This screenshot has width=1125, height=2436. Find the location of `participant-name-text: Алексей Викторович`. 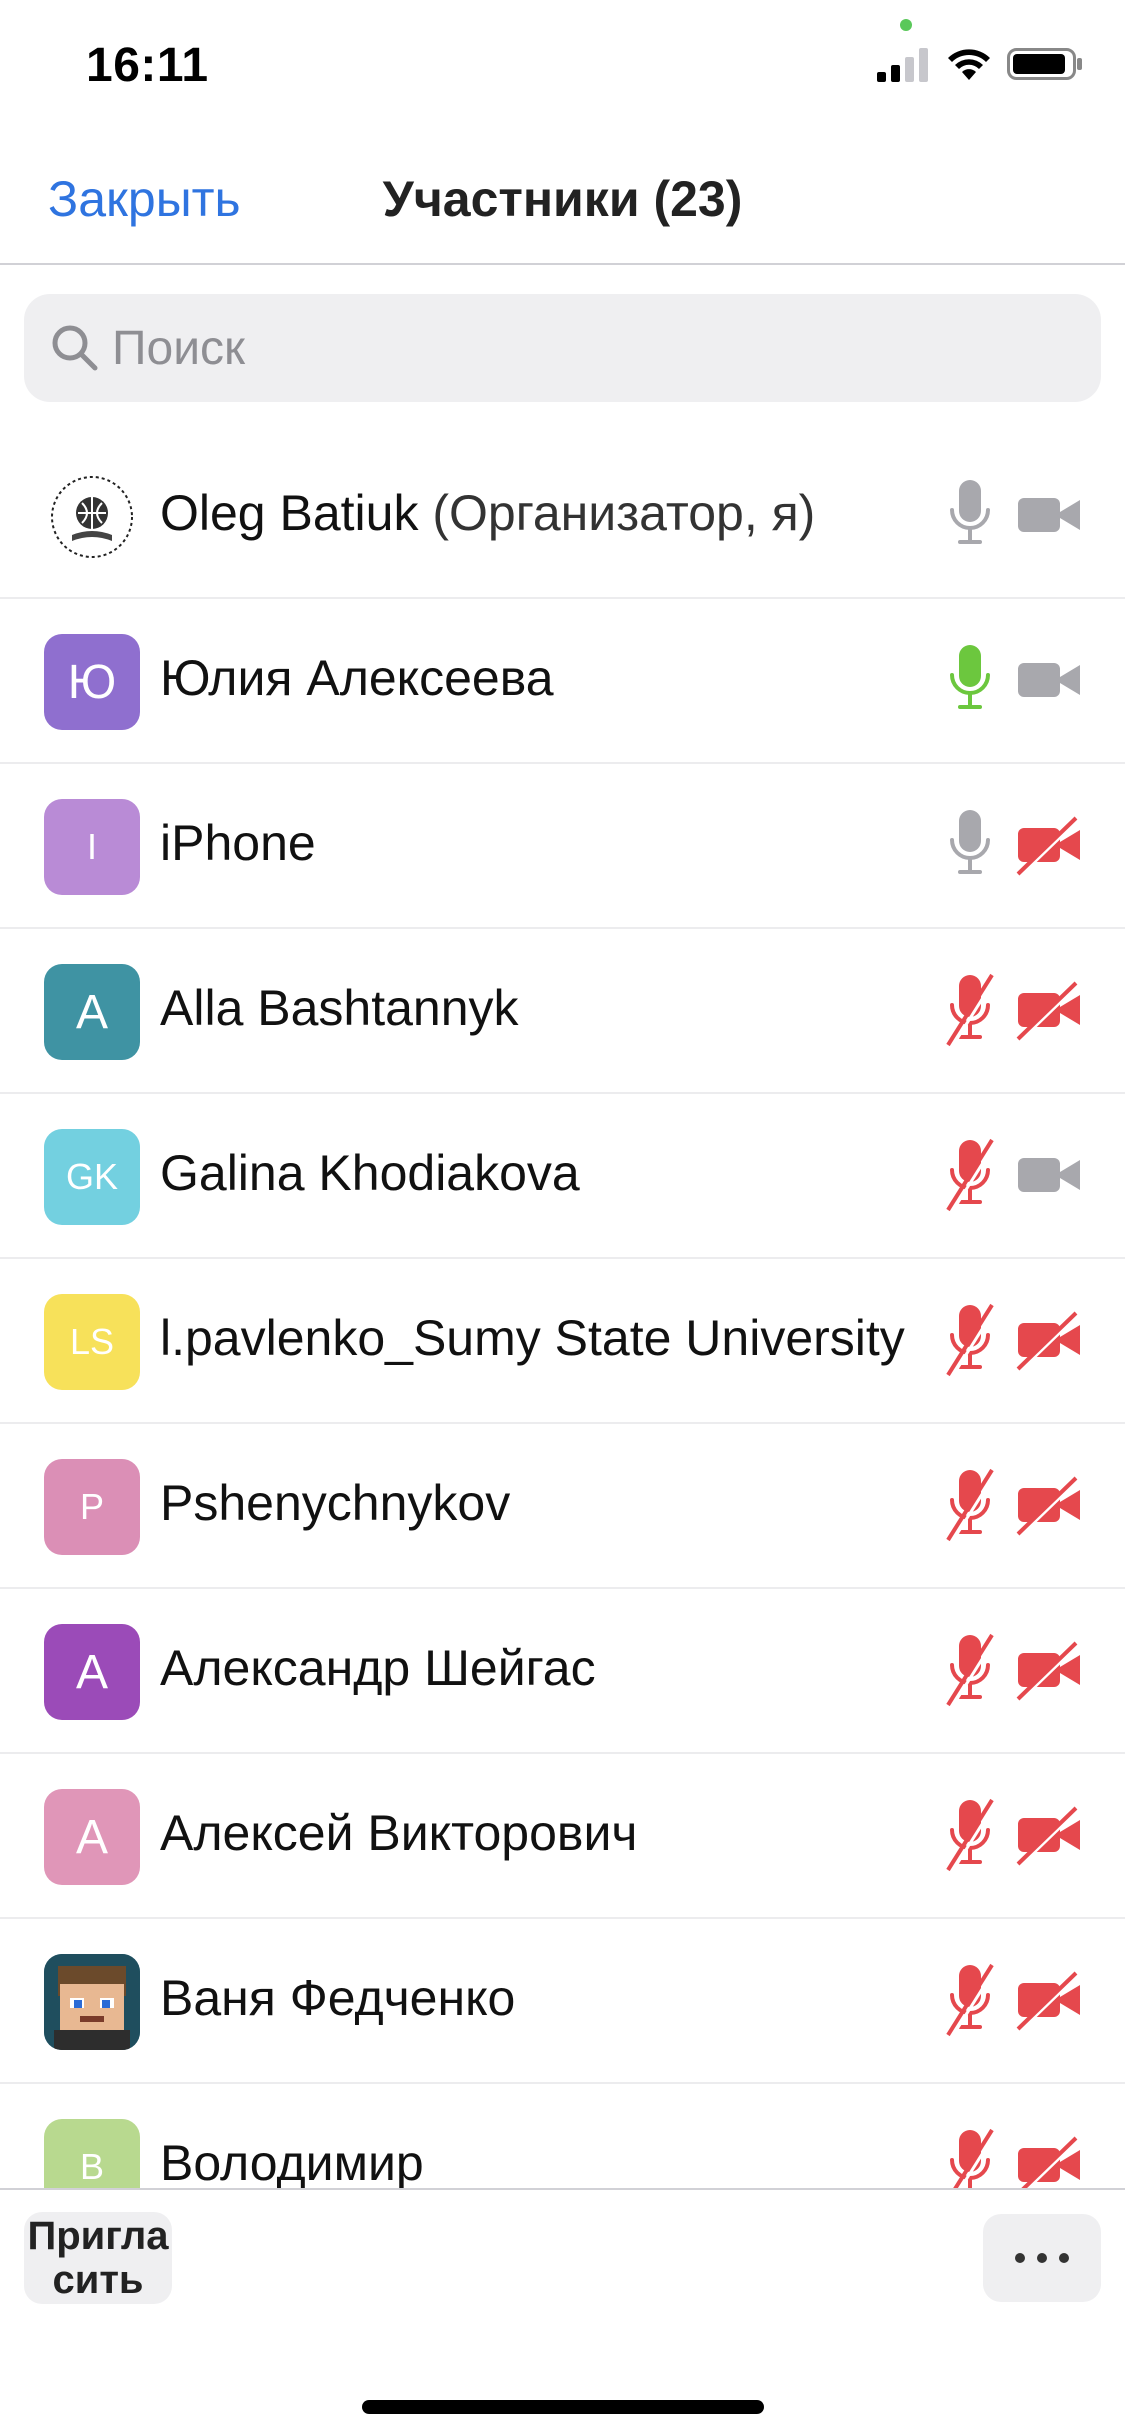

participant-name-text: Алексей Викторович is located at coordinates (399, 1833).